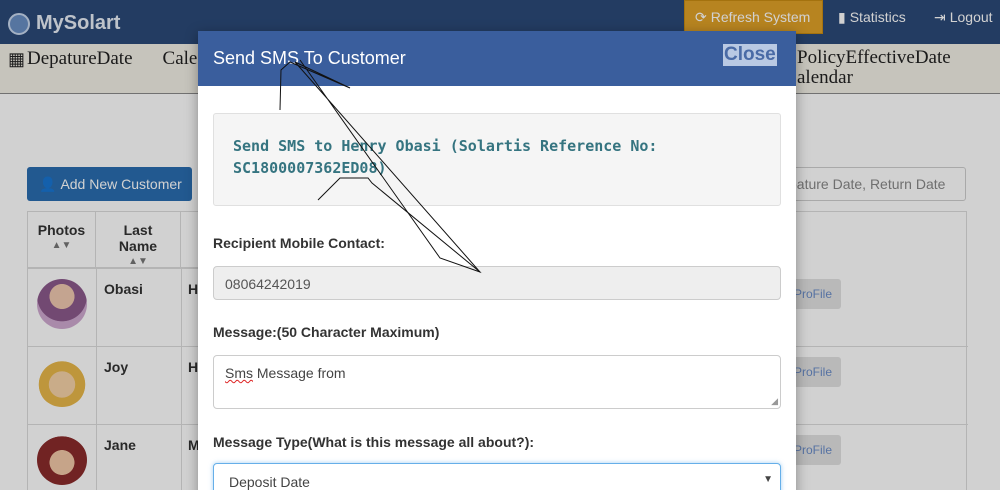  I want to click on modal-header: Send SMS To Customer Close, so click(497, 58).